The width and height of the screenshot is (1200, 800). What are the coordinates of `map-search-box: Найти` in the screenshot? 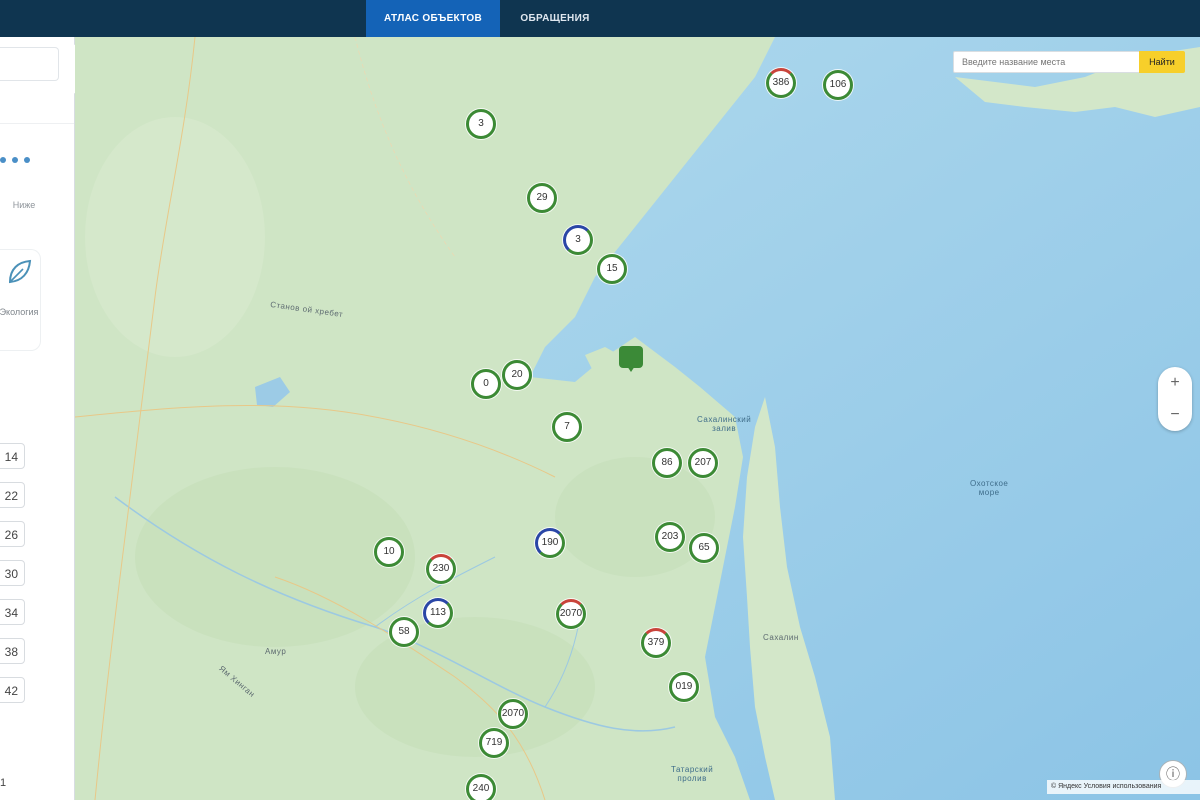 It's located at (1069, 62).